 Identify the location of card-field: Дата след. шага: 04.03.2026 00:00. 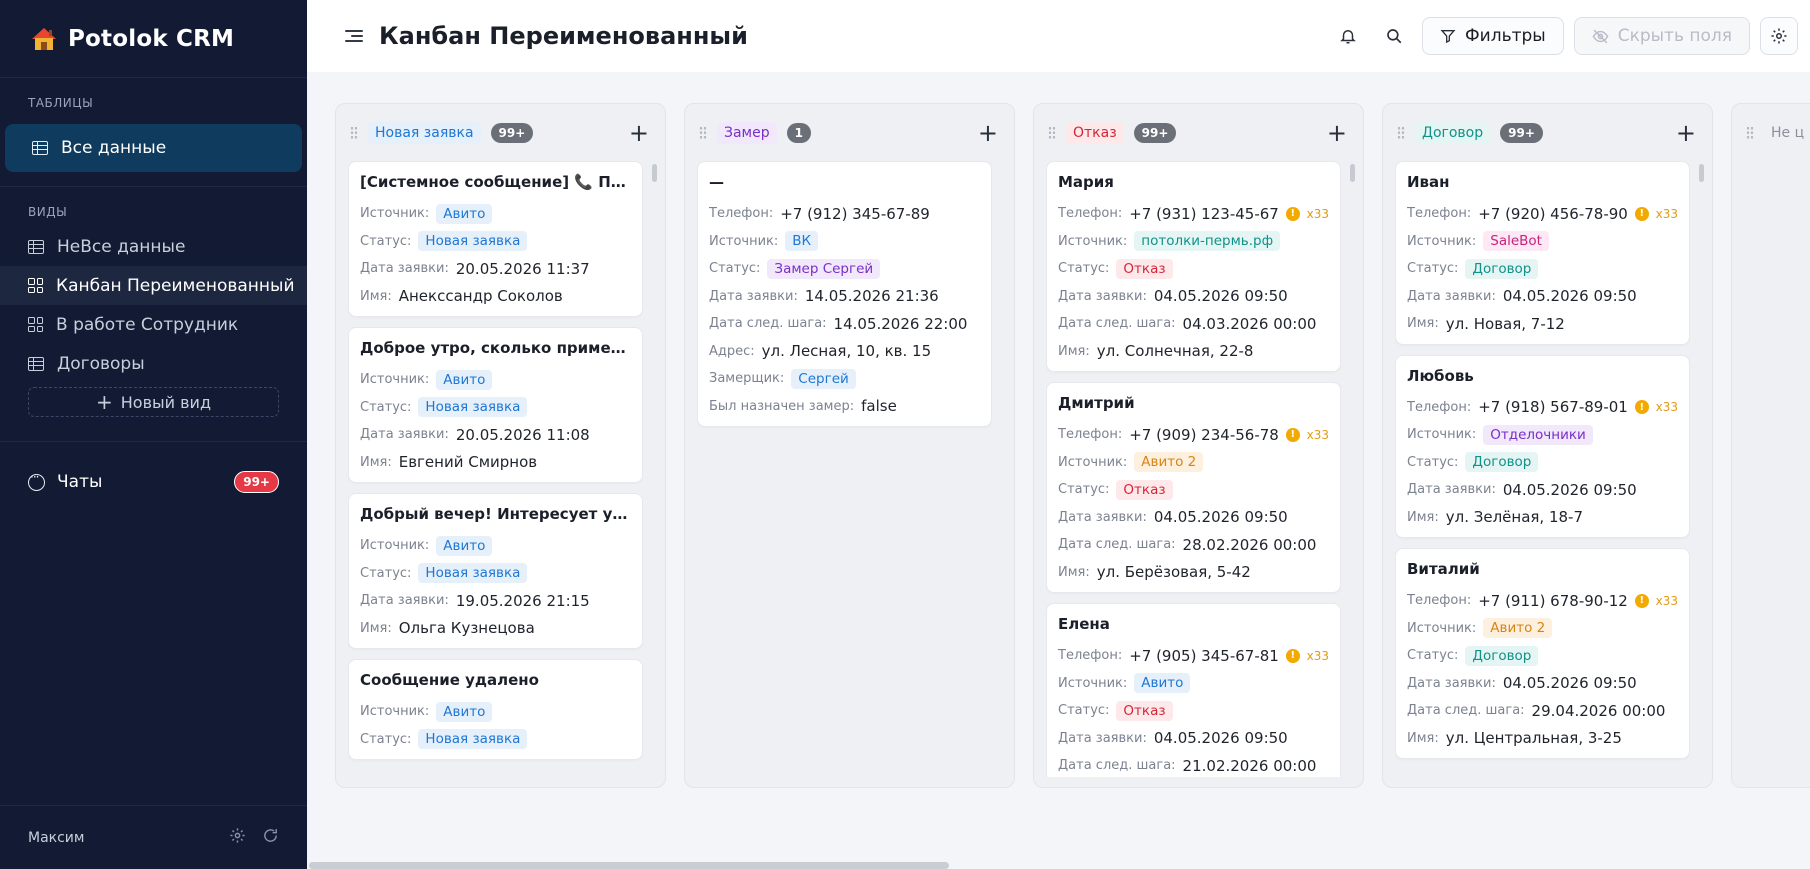
(1193, 324).